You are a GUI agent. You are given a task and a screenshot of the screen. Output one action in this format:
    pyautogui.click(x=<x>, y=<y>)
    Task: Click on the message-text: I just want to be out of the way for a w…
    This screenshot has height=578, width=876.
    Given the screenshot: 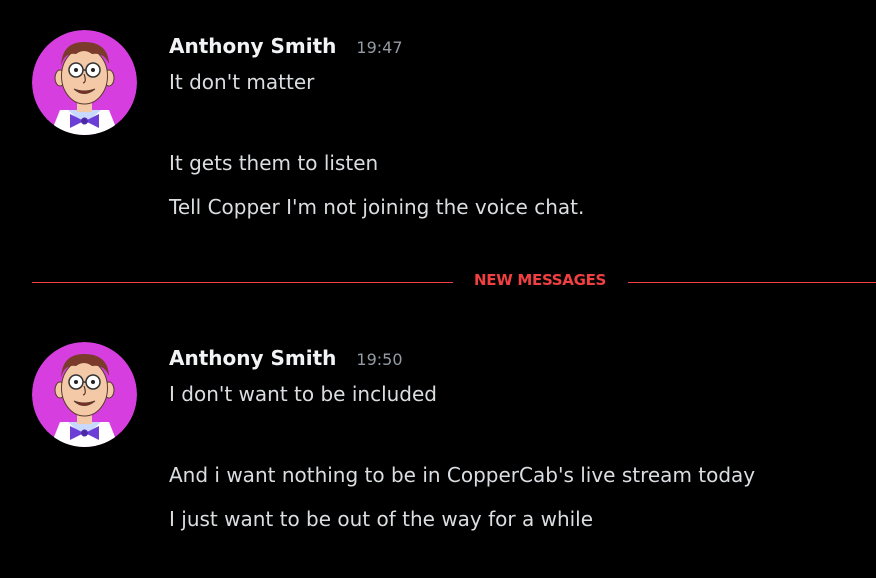 What is the action you would take?
    pyautogui.click(x=381, y=519)
    